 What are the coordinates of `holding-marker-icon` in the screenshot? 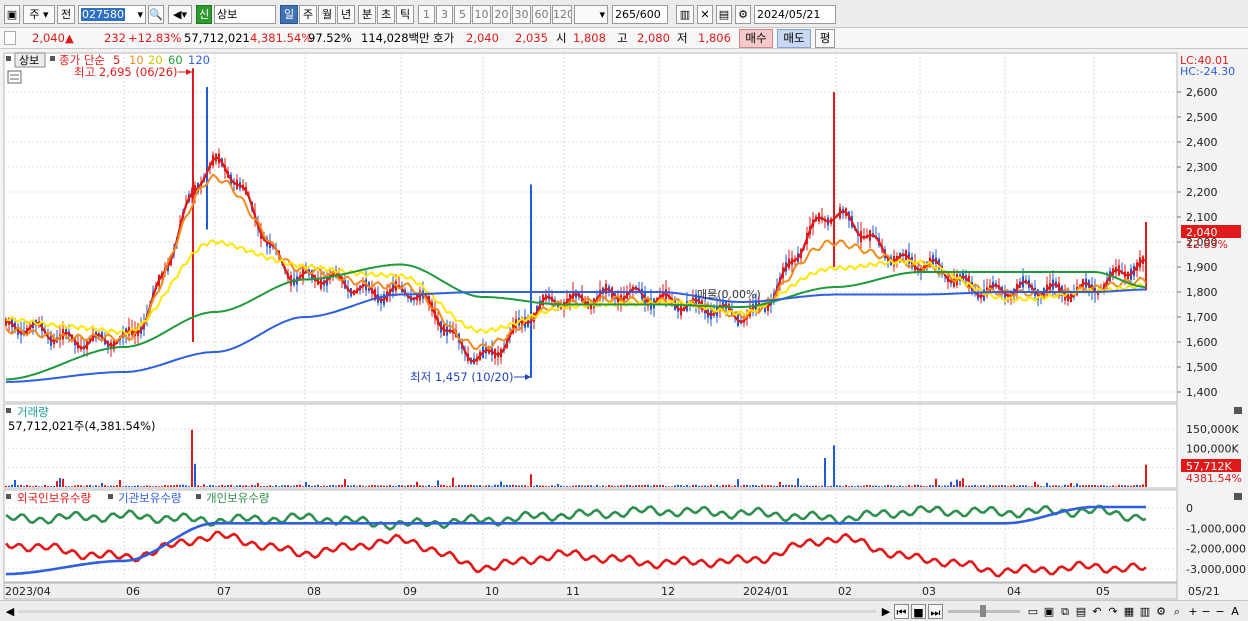 It's located at (8, 496).